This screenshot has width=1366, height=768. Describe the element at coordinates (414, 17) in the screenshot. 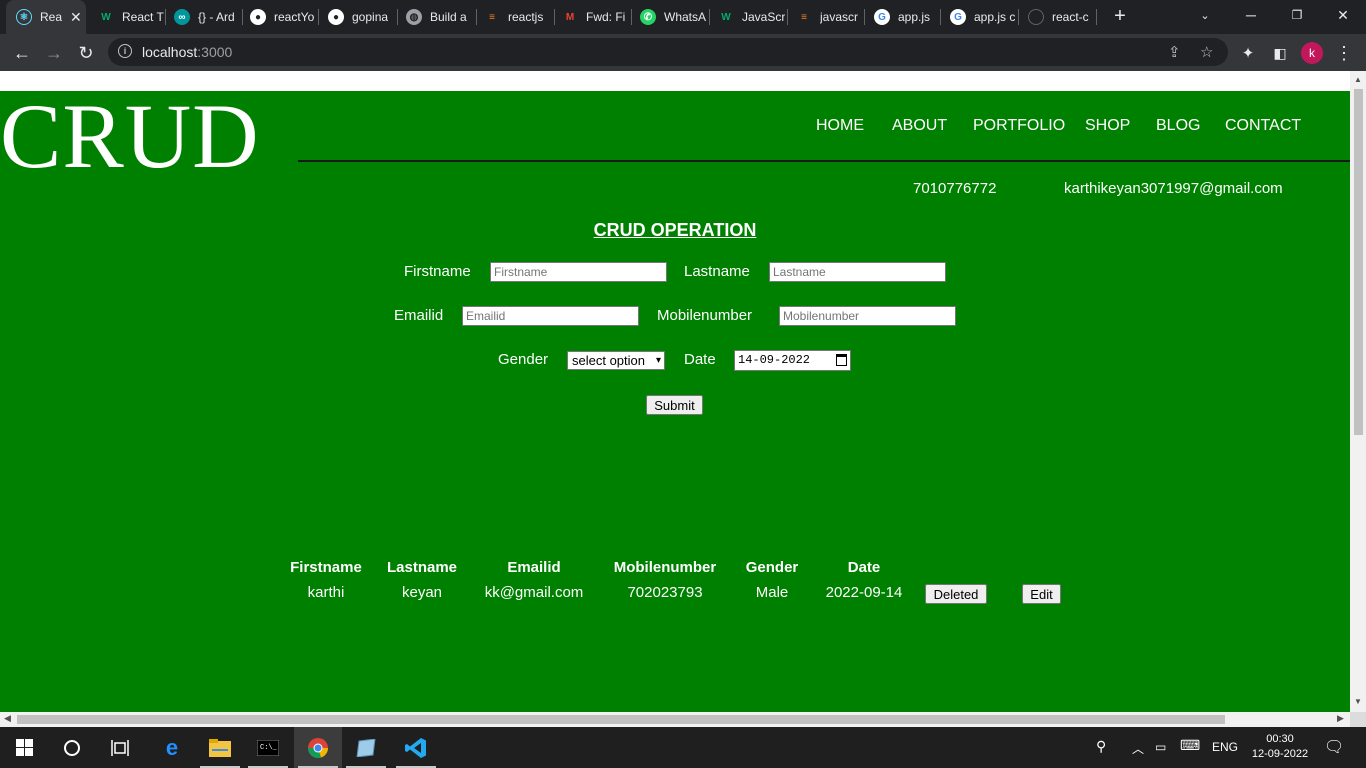

I see `globe-icon: ◍` at that location.